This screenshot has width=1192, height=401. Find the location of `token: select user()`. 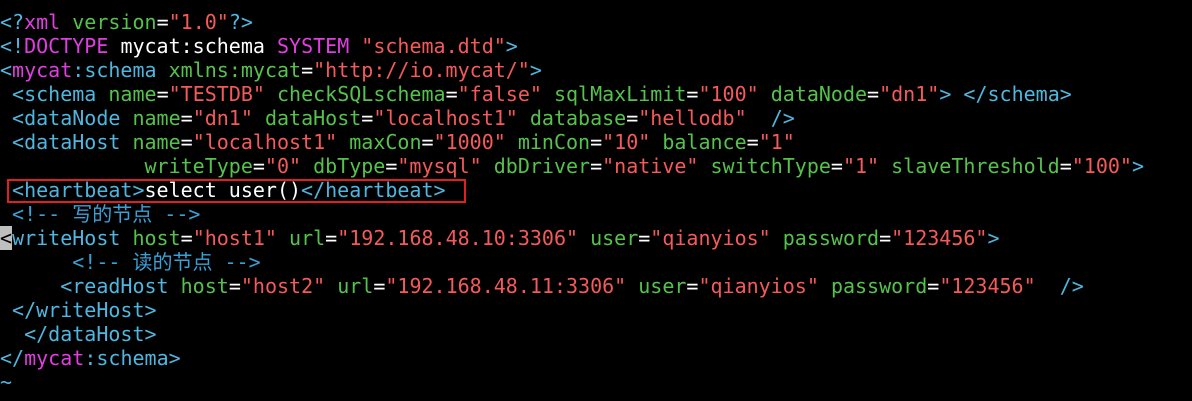

token: select user() is located at coordinates (223, 190).